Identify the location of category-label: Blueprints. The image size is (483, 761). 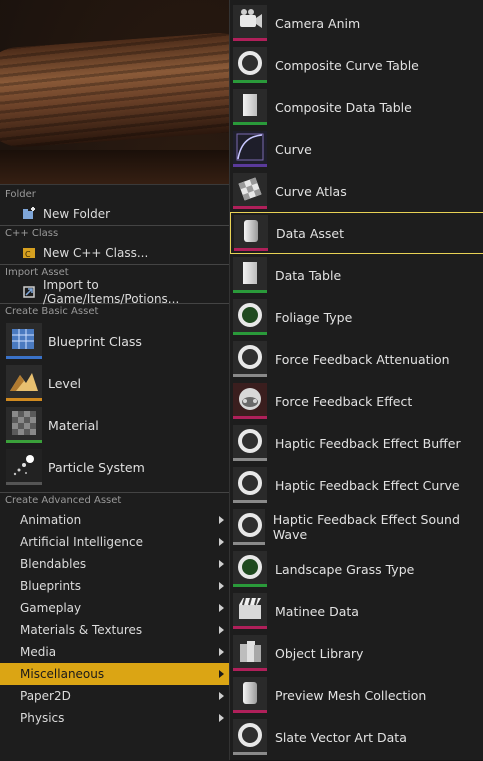
(51, 586).